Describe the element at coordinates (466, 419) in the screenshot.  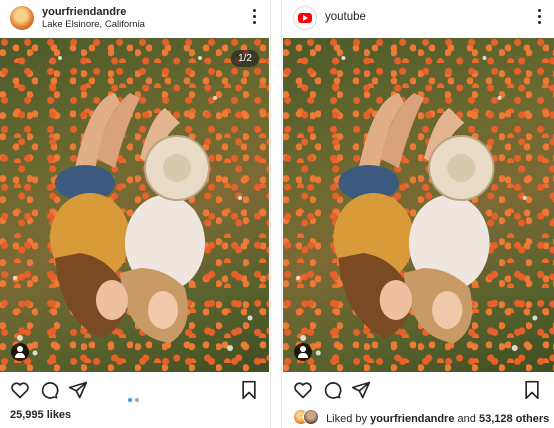
I see `liked-by-and: and` at that location.